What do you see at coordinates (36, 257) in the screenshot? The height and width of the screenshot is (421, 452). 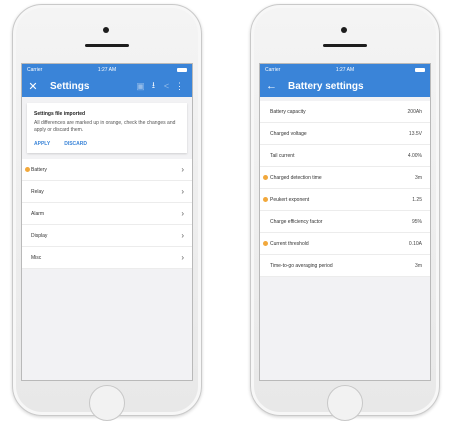 I see `menu-item-label: Misc` at bounding box center [36, 257].